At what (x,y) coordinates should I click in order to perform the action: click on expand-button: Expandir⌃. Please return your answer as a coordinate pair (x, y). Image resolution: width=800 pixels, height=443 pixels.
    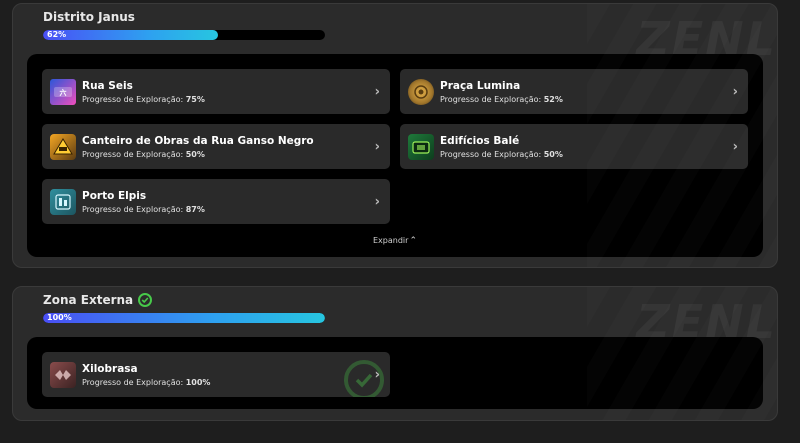
    Looking at the image, I should click on (395, 241).